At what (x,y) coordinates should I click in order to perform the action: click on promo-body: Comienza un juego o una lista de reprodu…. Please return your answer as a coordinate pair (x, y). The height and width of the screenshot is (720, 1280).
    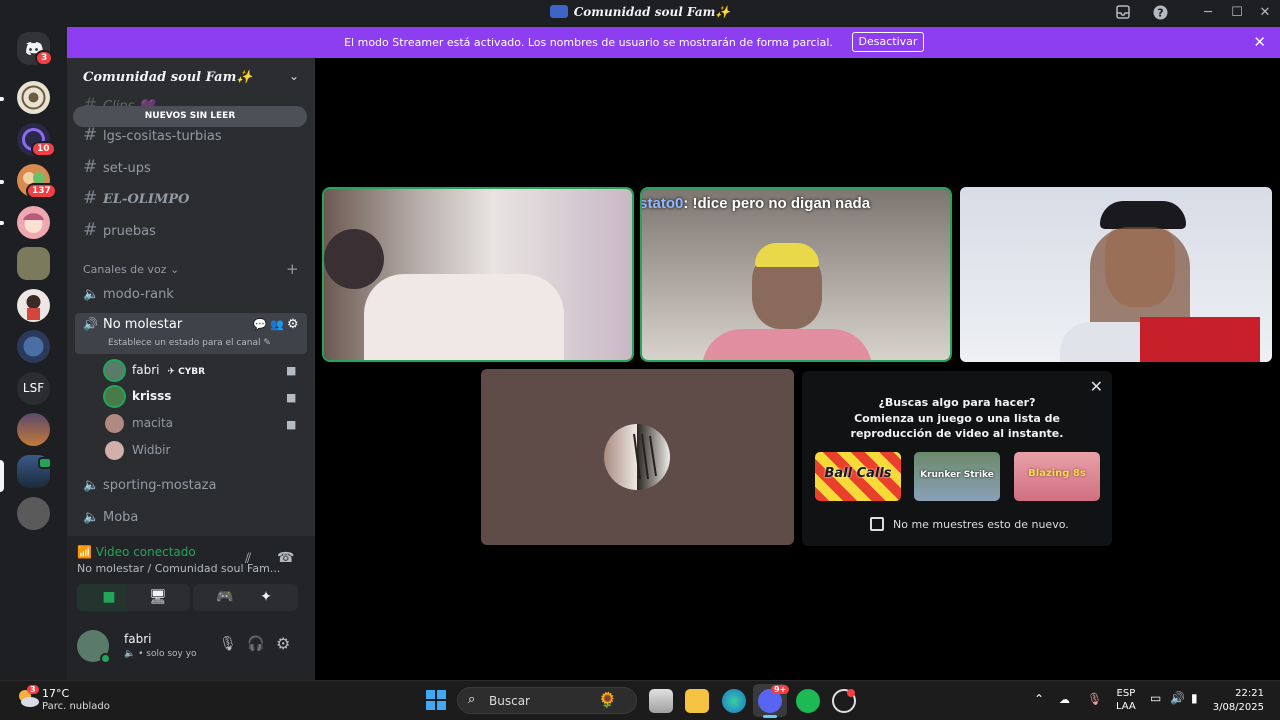
    Looking at the image, I should click on (957, 426).